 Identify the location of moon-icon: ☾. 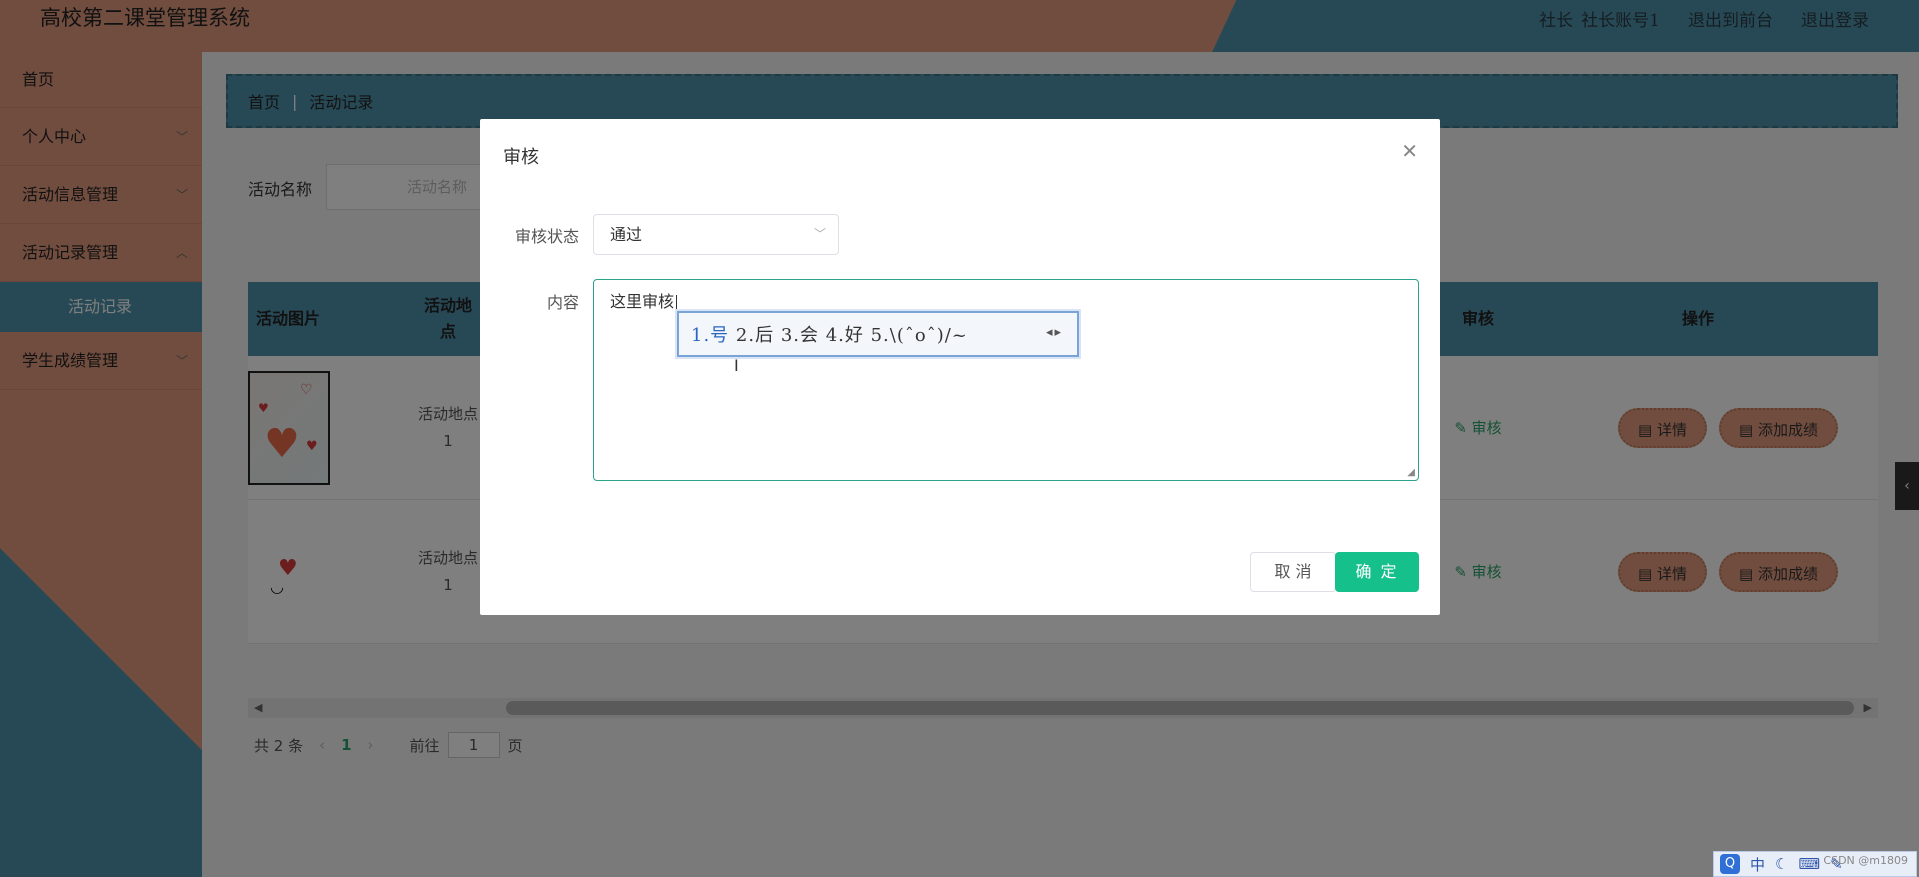
(1781, 864).